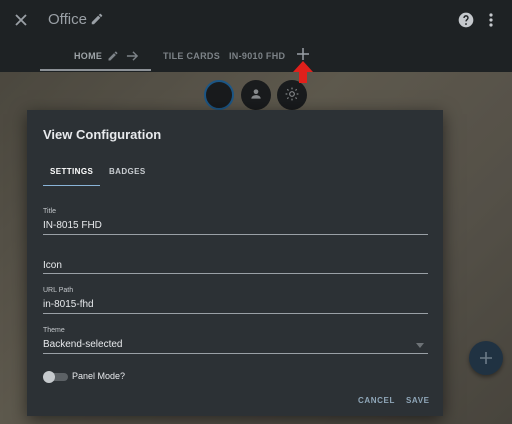 Image resolution: width=512 pixels, height=424 pixels. I want to click on title-field-underline, so click(235, 234).